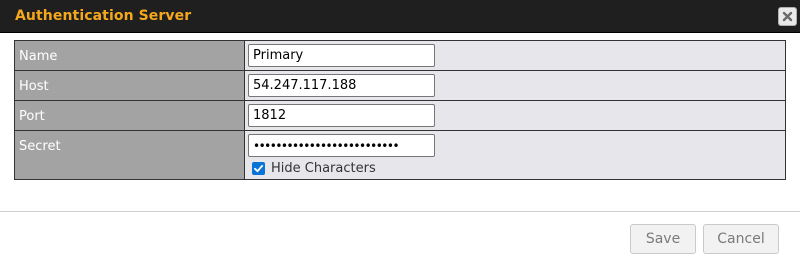  What do you see at coordinates (103, 16) in the screenshot?
I see `dialog-title: Authentication Server` at bounding box center [103, 16].